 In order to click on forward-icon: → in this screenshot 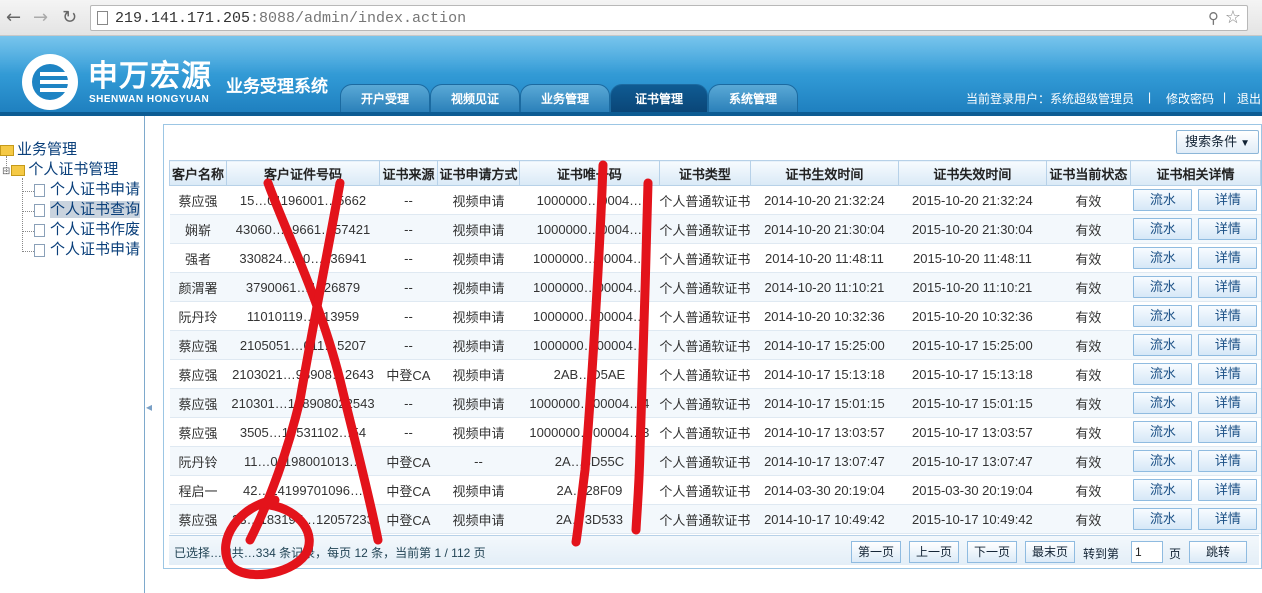, I will do `click(40, 18)`.